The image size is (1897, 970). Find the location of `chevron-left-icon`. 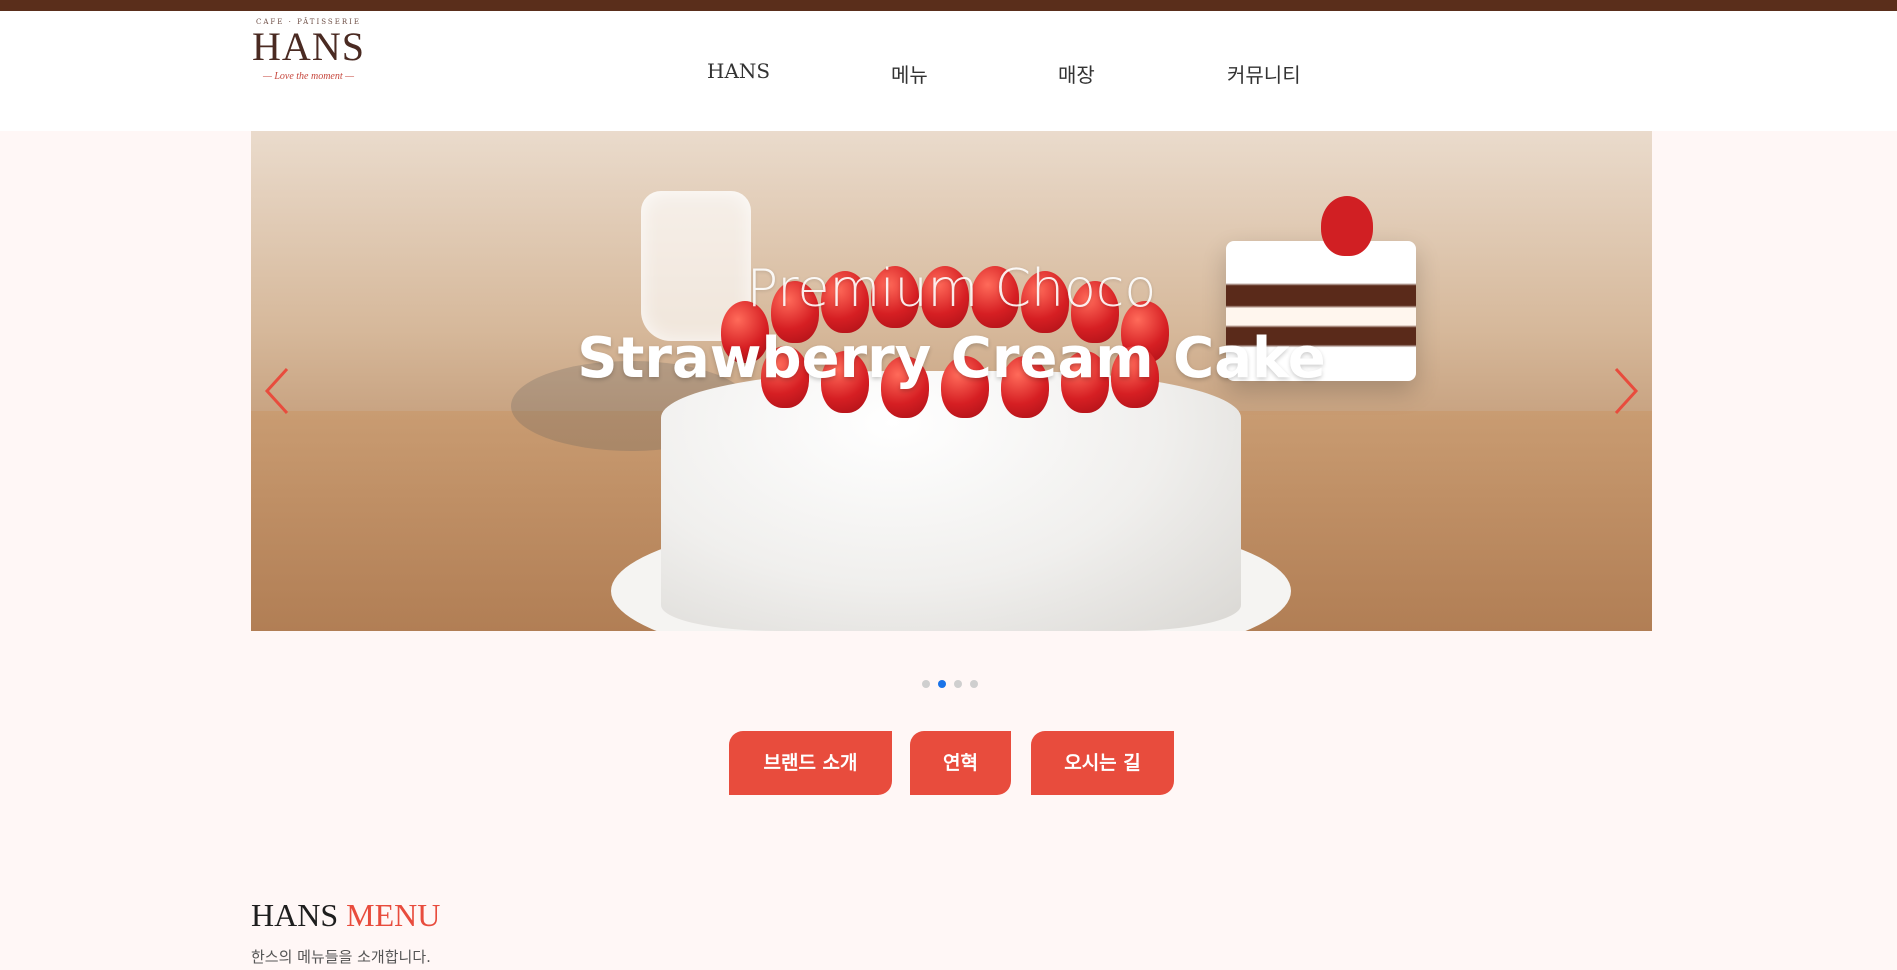

chevron-left-icon is located at coordinates (279, 391).